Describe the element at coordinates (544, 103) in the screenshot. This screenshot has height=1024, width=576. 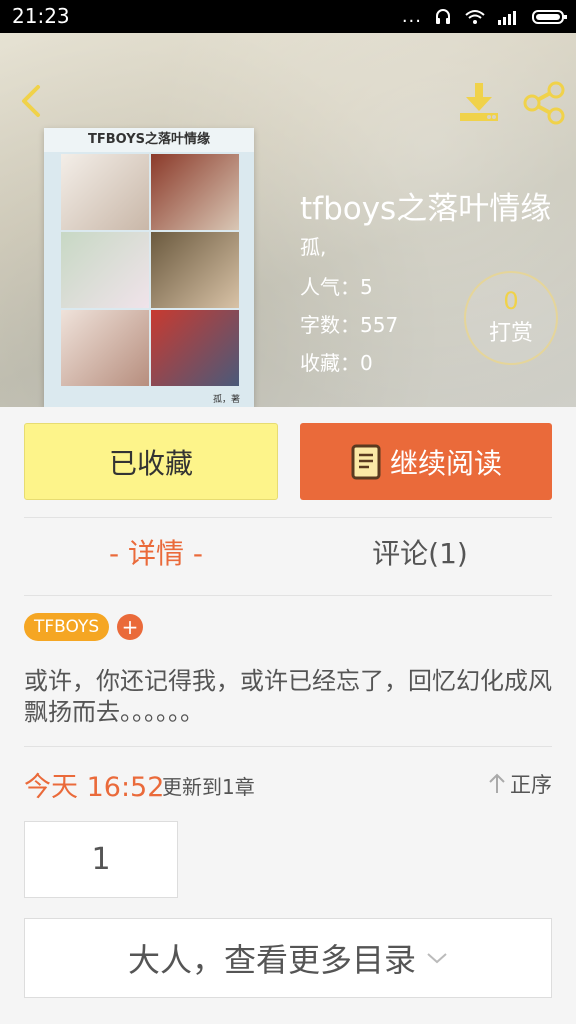
I see `share-icon` at that location.